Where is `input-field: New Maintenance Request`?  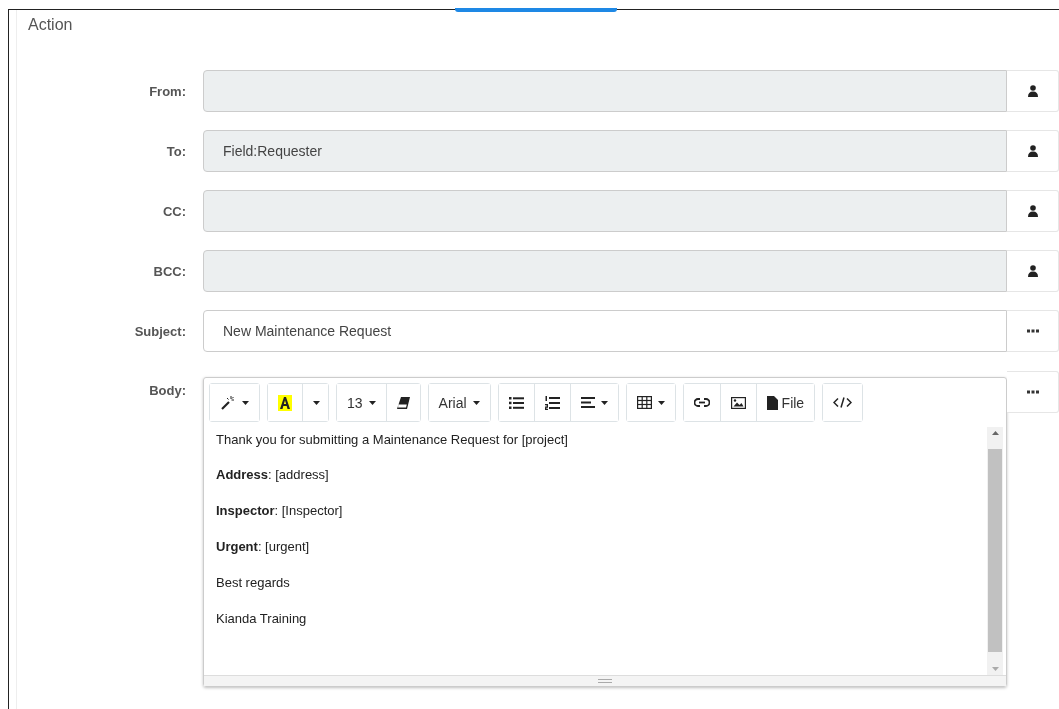 input-field: New Maintenance Request is located at coordinates (605, 331).